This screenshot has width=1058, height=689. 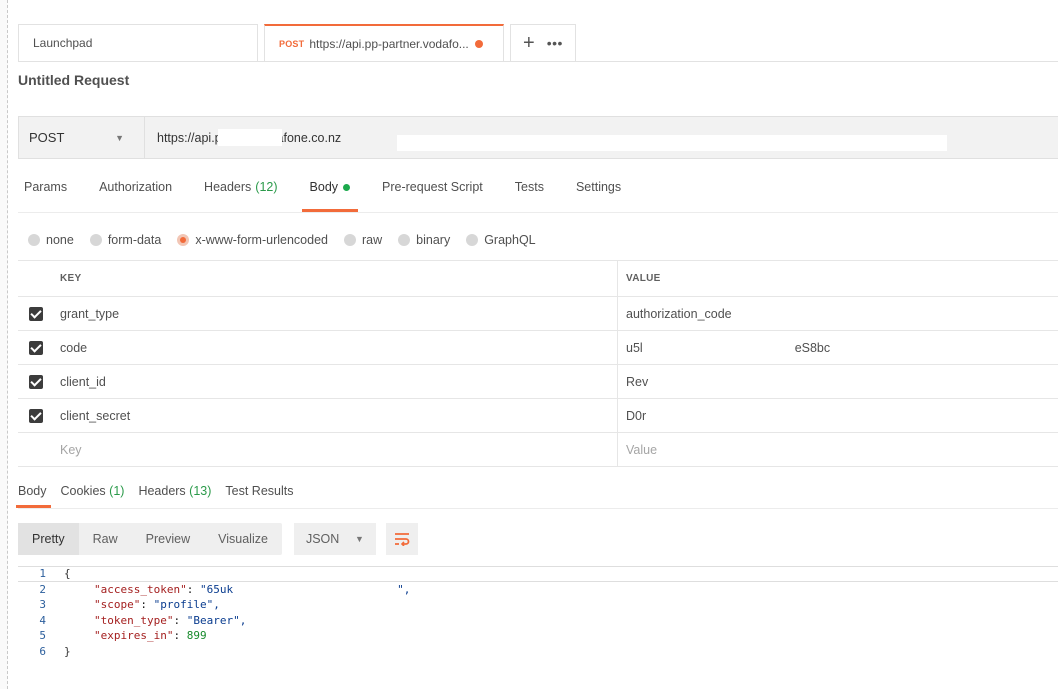 What do you see at coordinates (812, 347) in the screenshot?
I see `value-tail: eS8bc` at bounding box center [812, 347].